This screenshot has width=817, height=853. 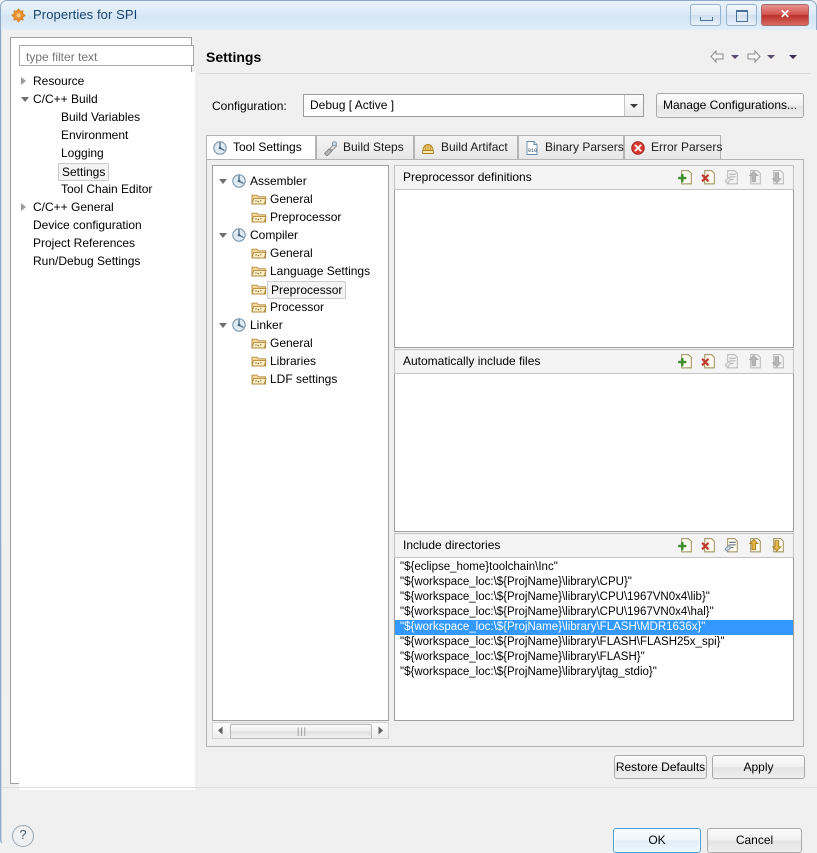 I want to click on sidebar-item-settings: Settings, so click(x=107, y=171).